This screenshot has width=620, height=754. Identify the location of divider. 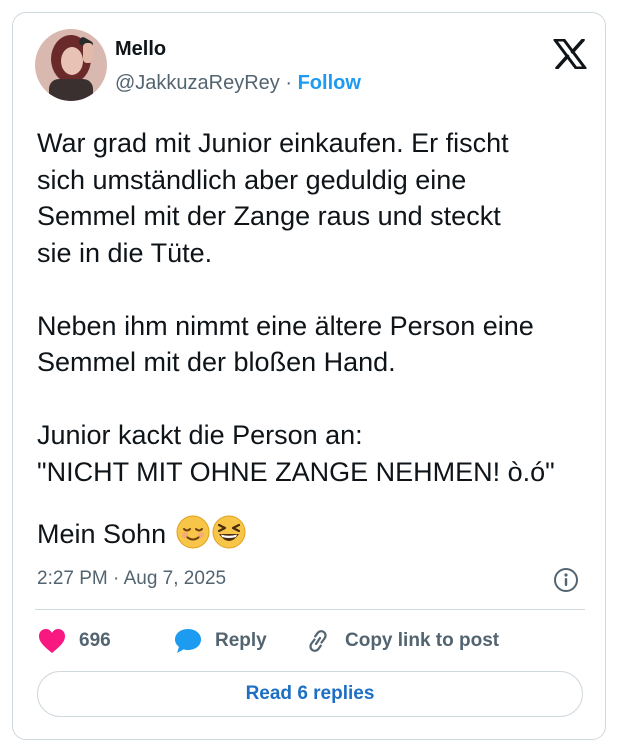
(310, 609).